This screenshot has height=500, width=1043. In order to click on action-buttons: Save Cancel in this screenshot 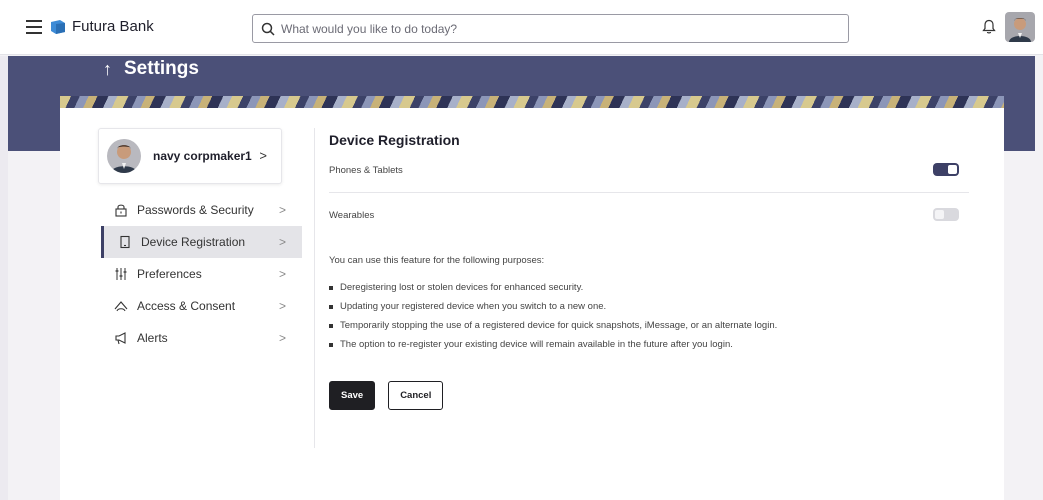, I will do `click(649, 395)`.